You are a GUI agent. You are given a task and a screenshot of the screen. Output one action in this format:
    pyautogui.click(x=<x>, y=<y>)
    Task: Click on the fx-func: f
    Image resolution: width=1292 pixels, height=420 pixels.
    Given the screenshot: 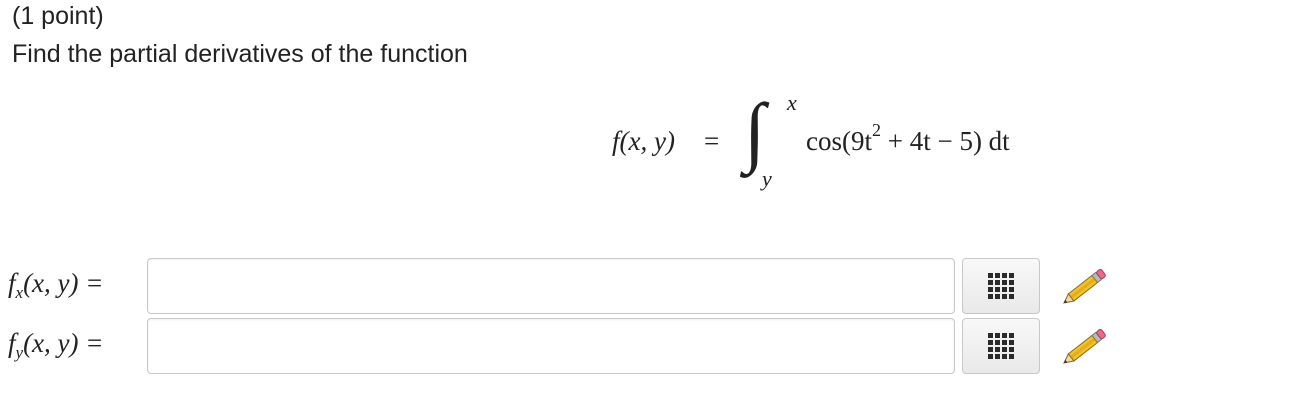 What is the action you would take?
    pyautogui.click(x=12, y=283)
    